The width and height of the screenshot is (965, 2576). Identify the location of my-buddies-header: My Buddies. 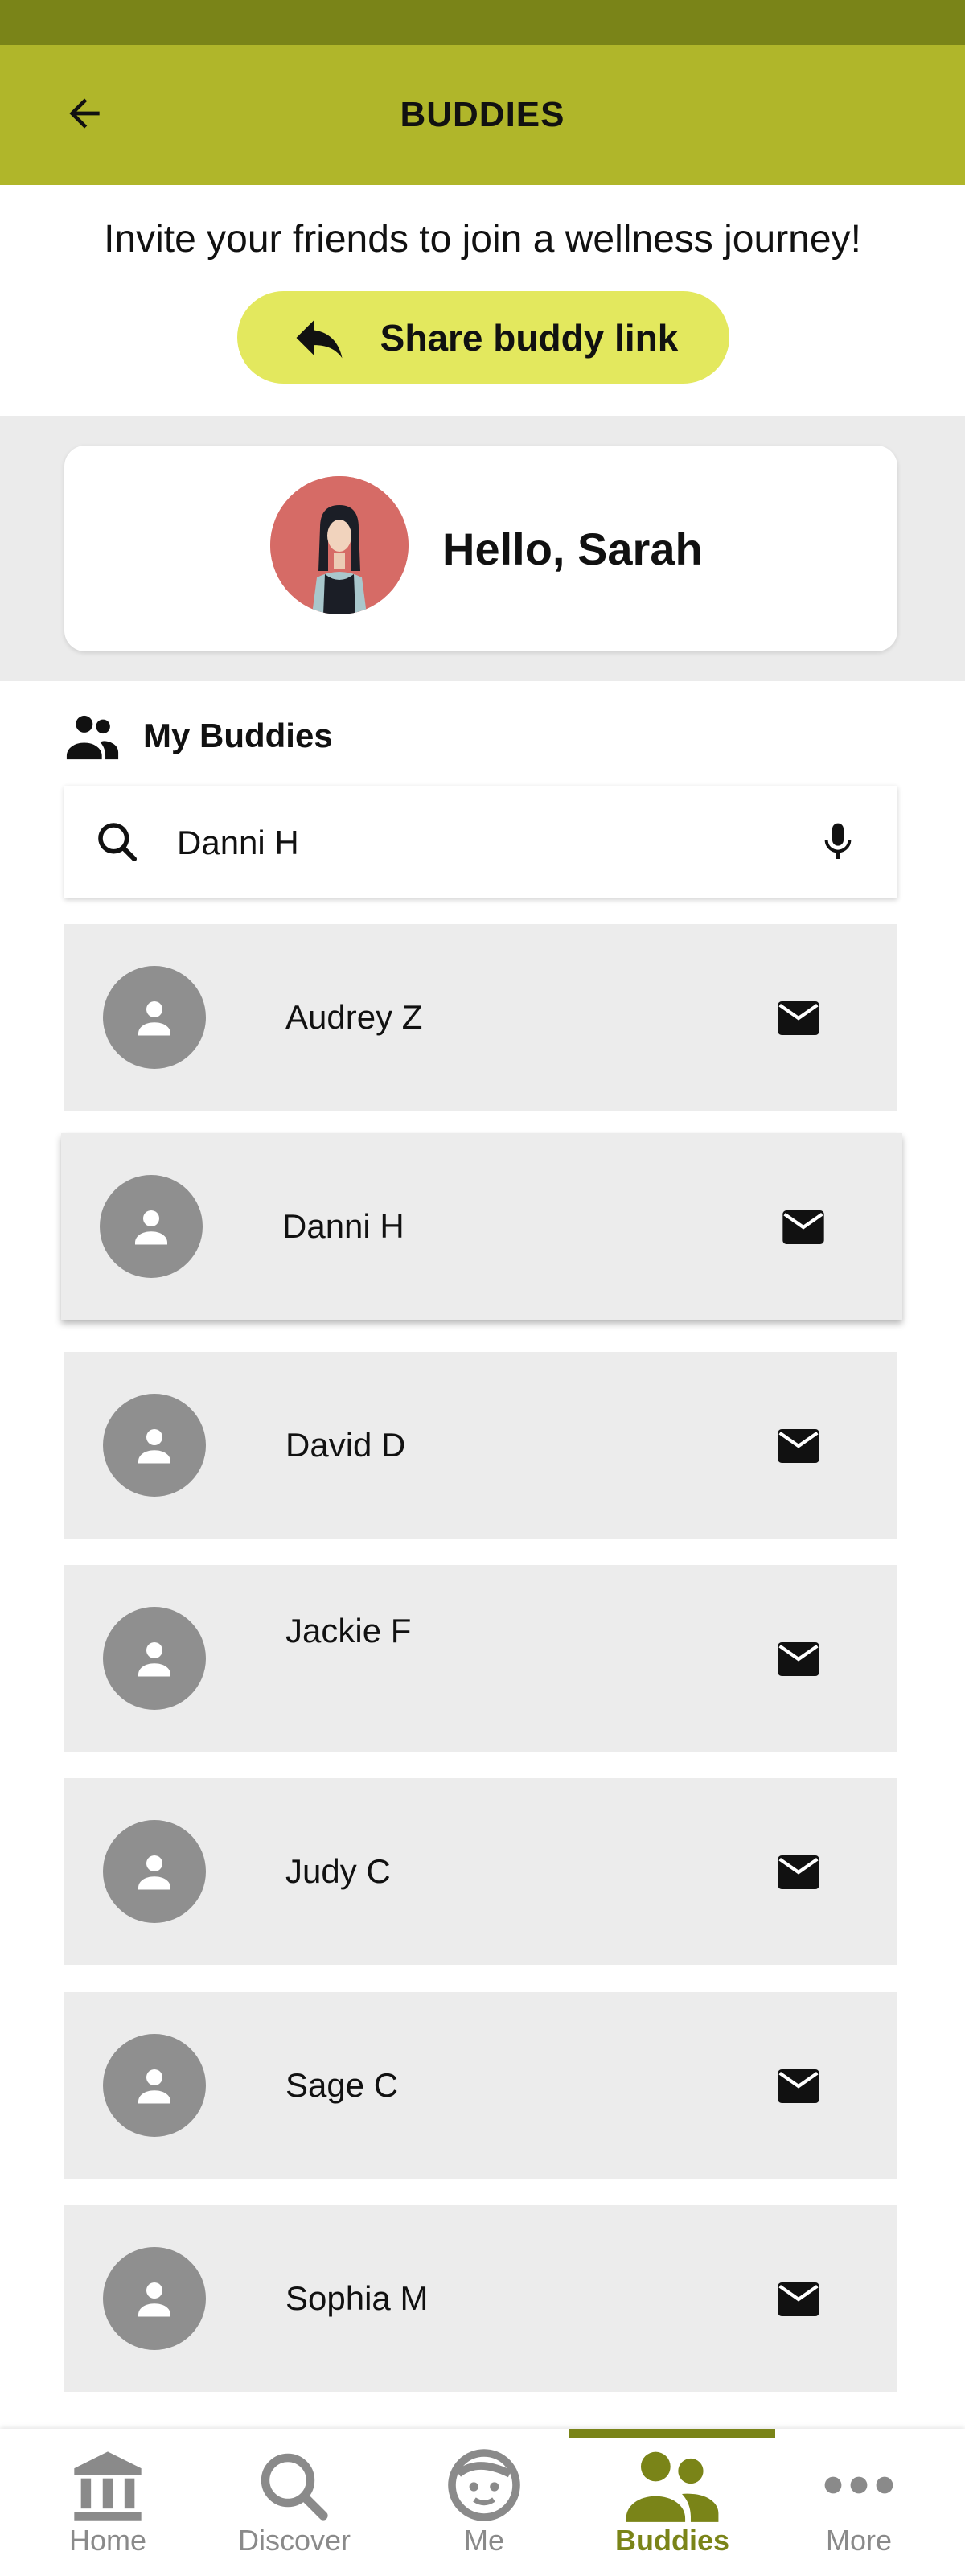
(198, 736).